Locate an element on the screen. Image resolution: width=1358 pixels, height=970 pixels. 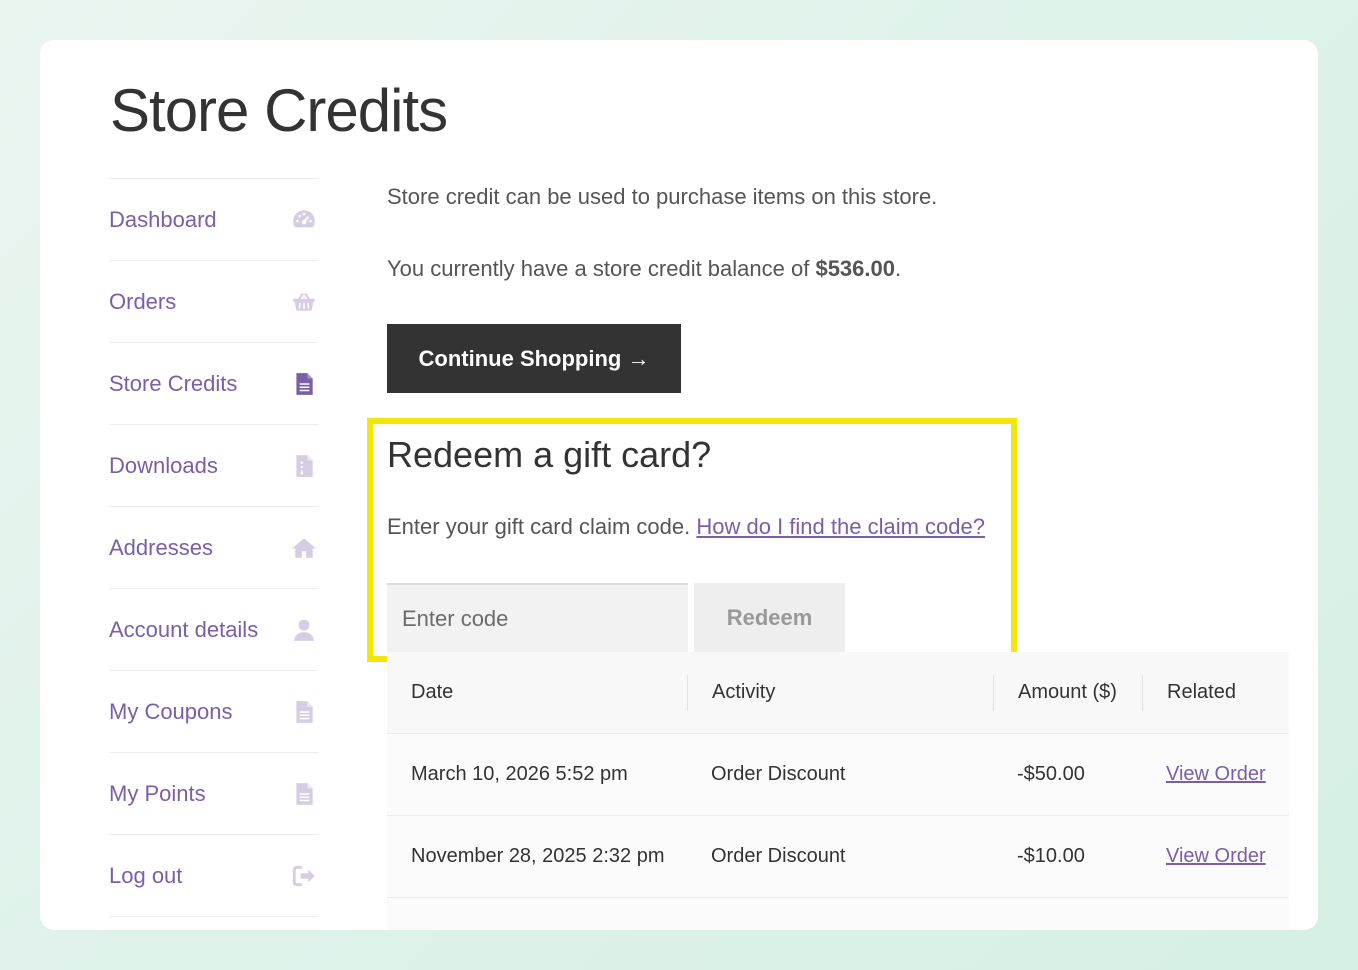
column-header-activity: Activity is located at coordinates (840, 692).